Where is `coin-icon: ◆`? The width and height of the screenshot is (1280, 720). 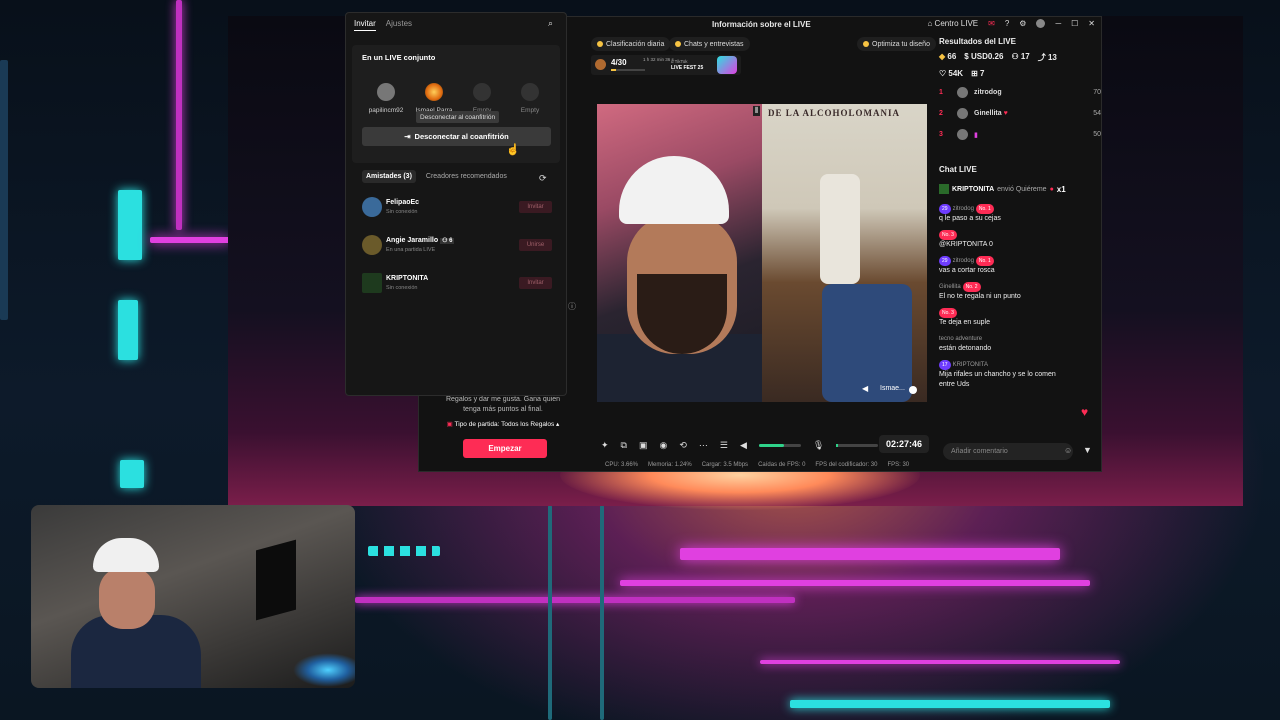
coin-icon: ◆ is located at coordinates (942, 56).